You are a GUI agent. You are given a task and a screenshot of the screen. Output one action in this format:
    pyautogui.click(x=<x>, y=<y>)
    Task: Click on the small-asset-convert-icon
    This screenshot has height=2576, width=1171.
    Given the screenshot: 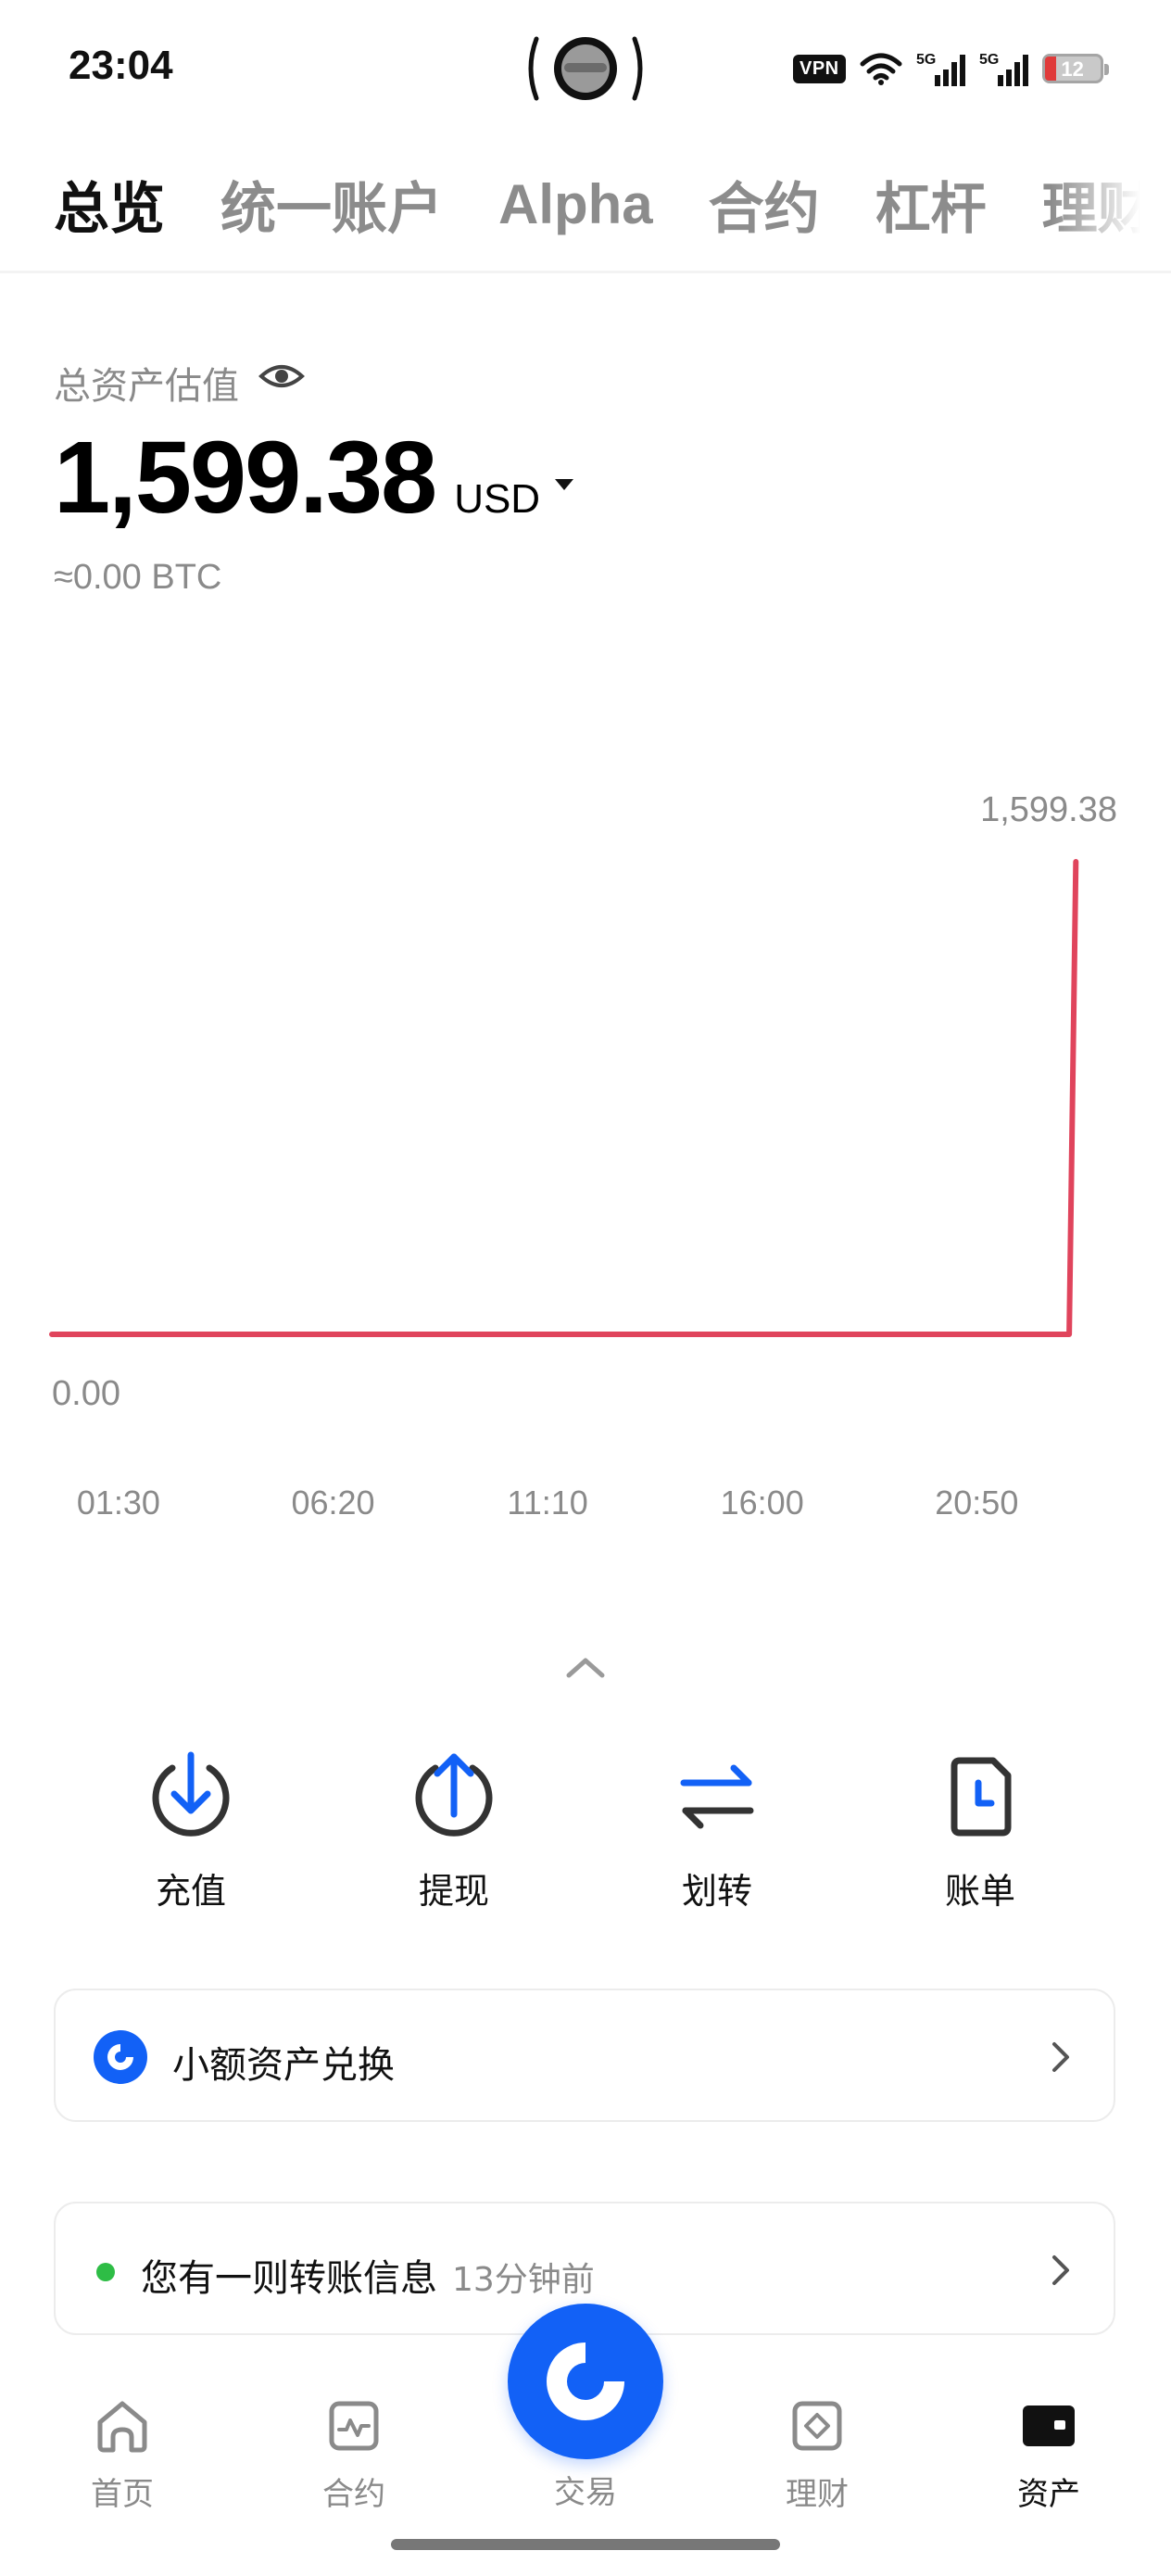 What is the action you would take?
    pyautogui.click(x=121, y=2057)
    